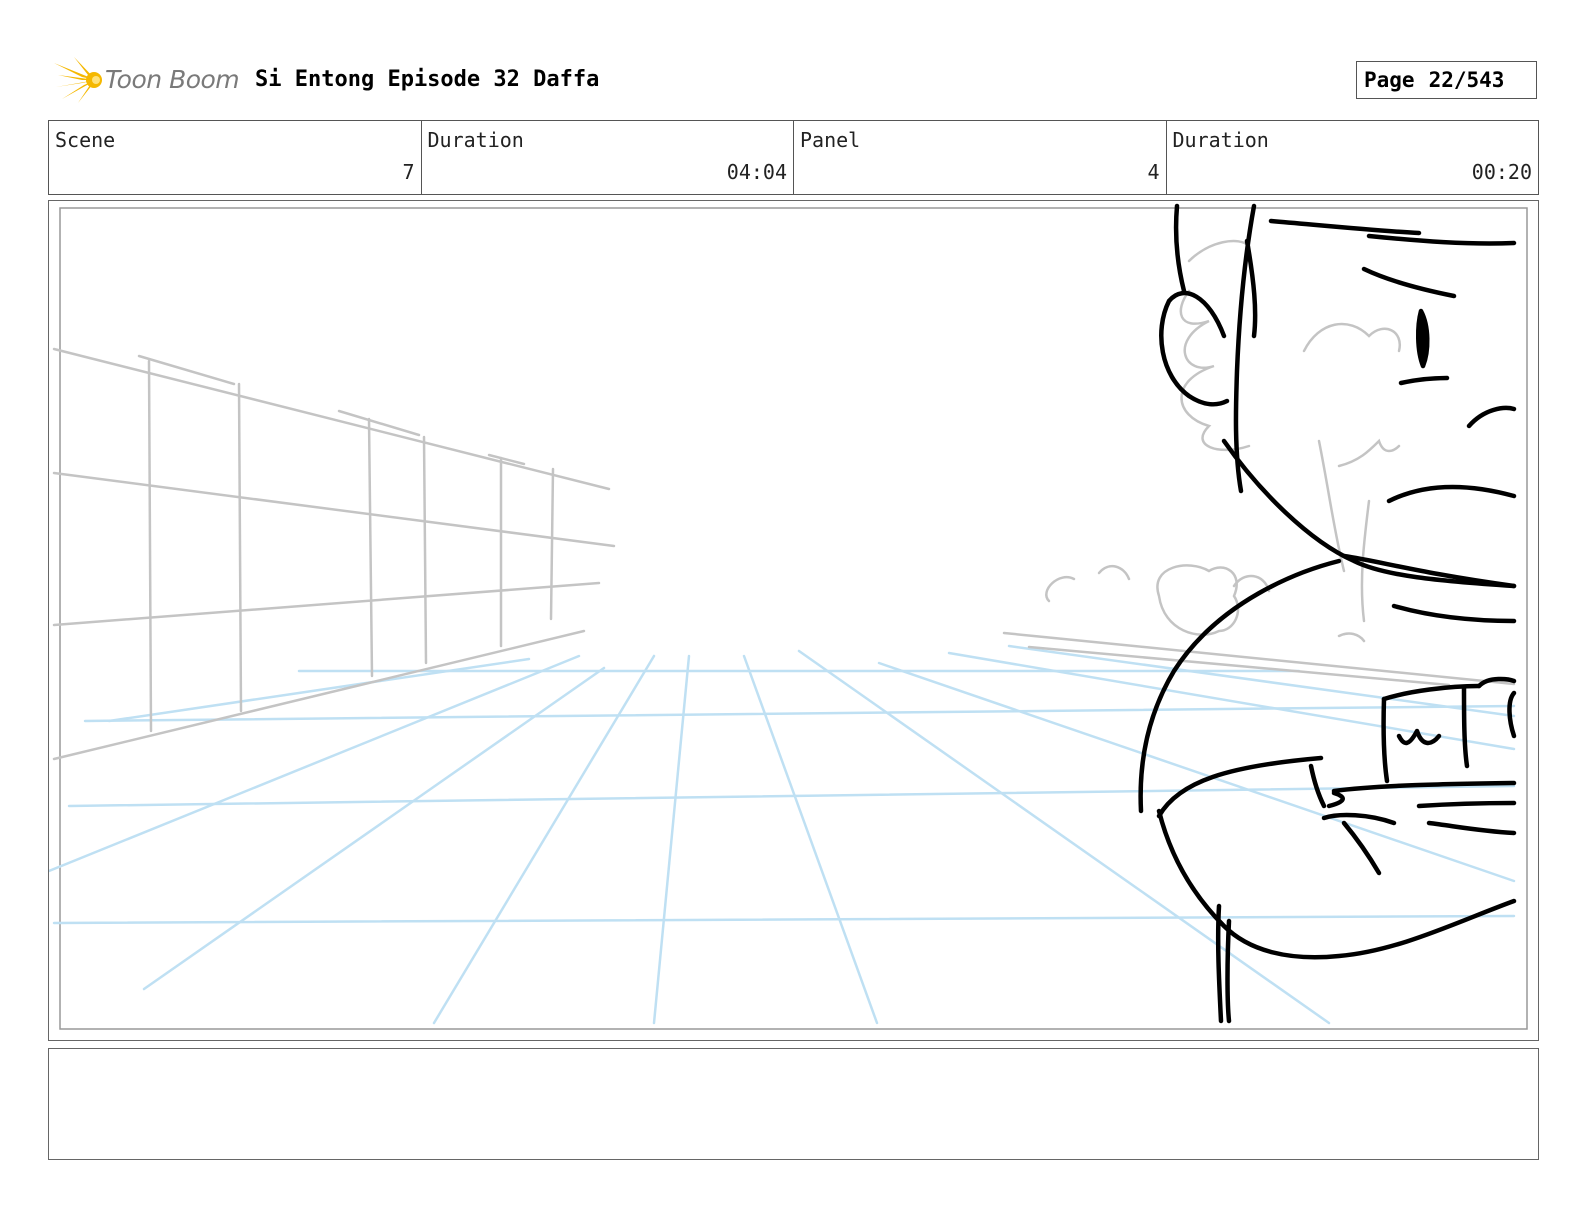 Image resolution: width=1584 pixels, height=1224 pixels. Describe the element at coordinates (980, 157) in the screenshot. I see `panel-cell: Panel 4` at that location.